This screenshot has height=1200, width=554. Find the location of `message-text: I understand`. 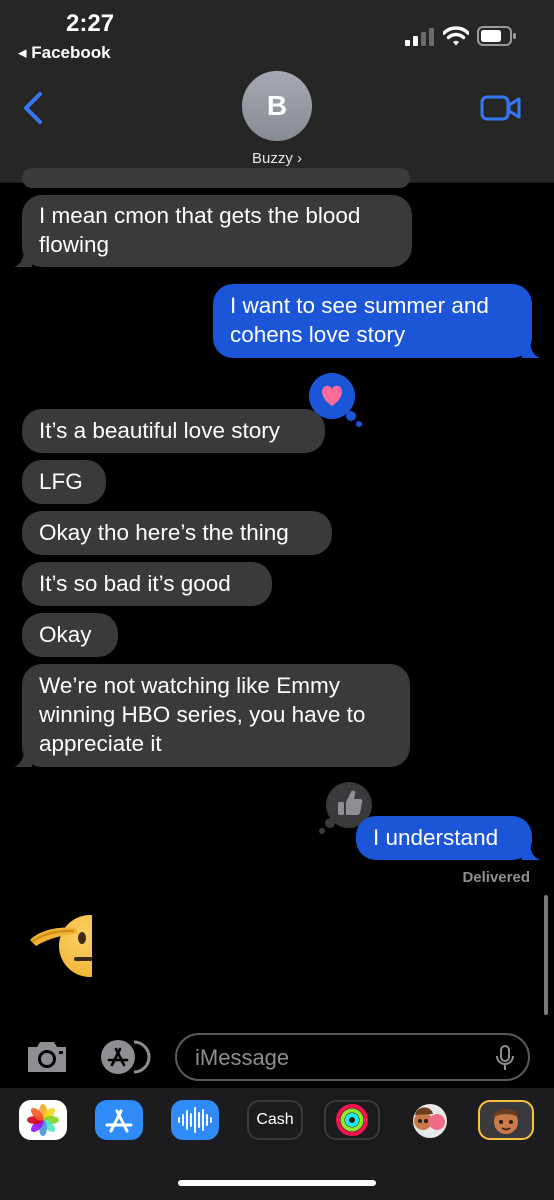

message-text: I understand is located at coordinates (436, 837).